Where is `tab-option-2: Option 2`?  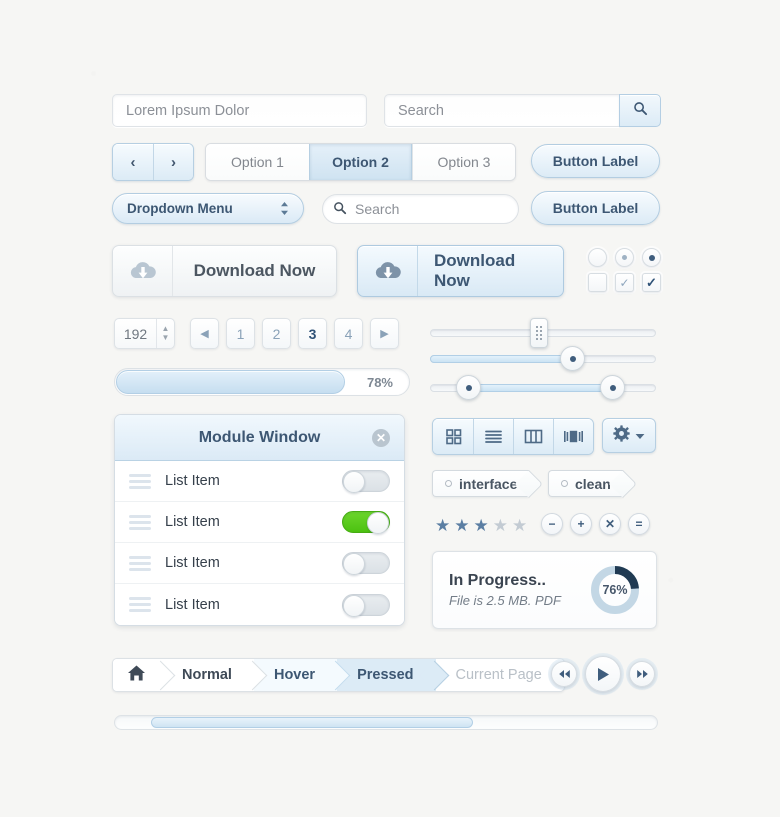 tab-option-2: Option 2 is located at coordinates (360, 162).